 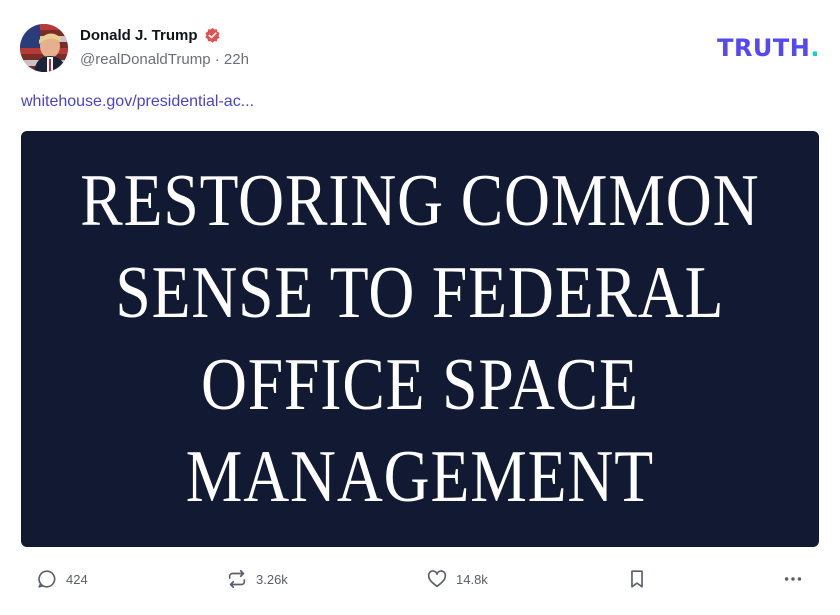 I want to click on retruth-count: 3.26k, so click(x=272, y=579).